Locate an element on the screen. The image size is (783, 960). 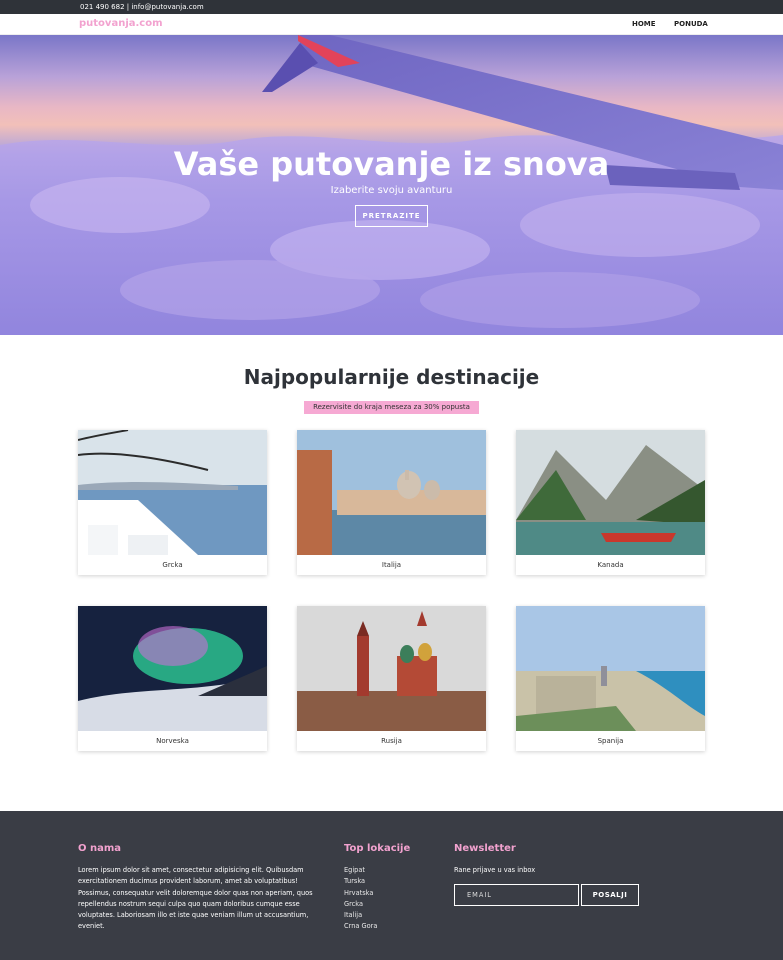
destination-card-canada: Kanada is located at coordinates (610, 502).